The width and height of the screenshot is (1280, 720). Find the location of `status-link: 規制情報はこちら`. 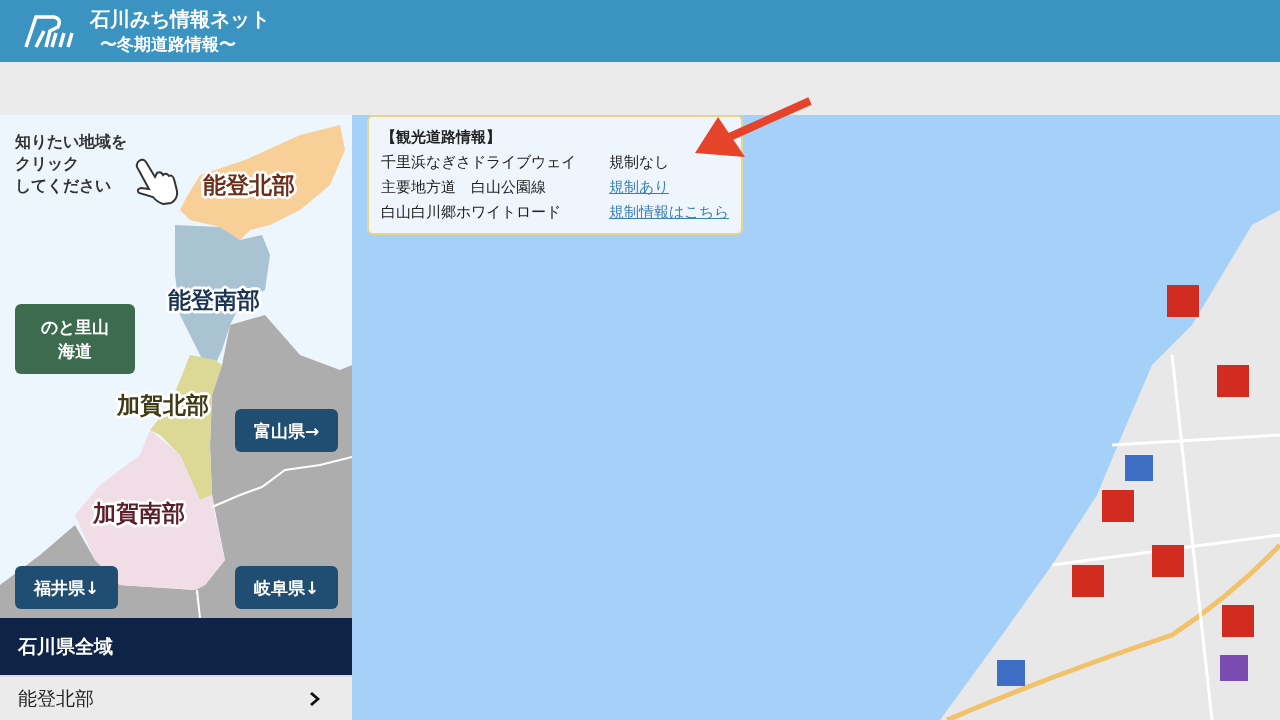

status-link: 規制情報はこちら is located at coordinates (669, 212).